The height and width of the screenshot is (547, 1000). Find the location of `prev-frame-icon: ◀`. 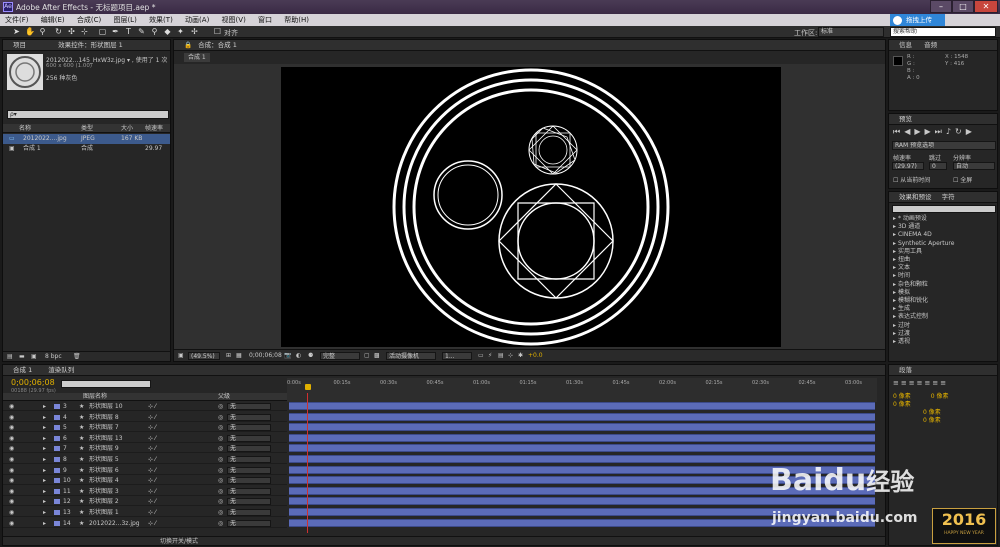

prev-frame-icon: ◀ is located at coordinates (909, 131).